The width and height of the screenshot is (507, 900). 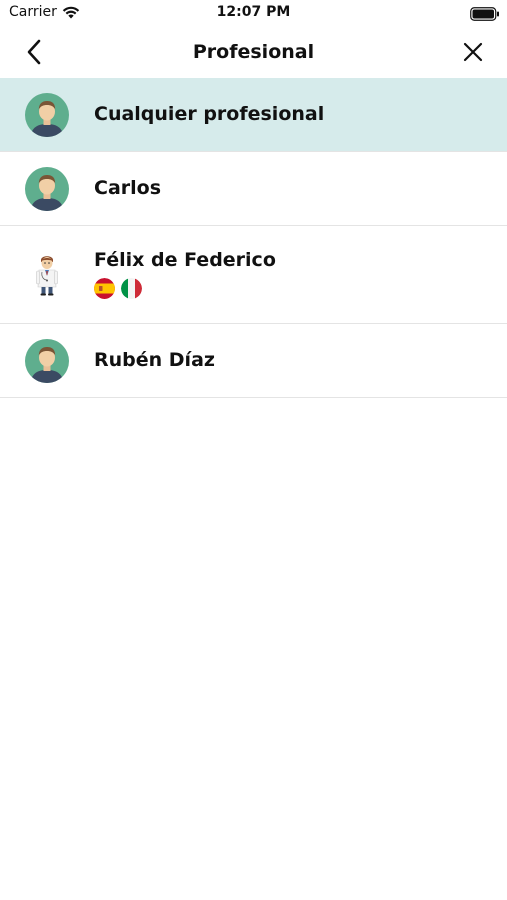 I want to click on professional-name: Rubén Díaz, so click(x=154, y=360).